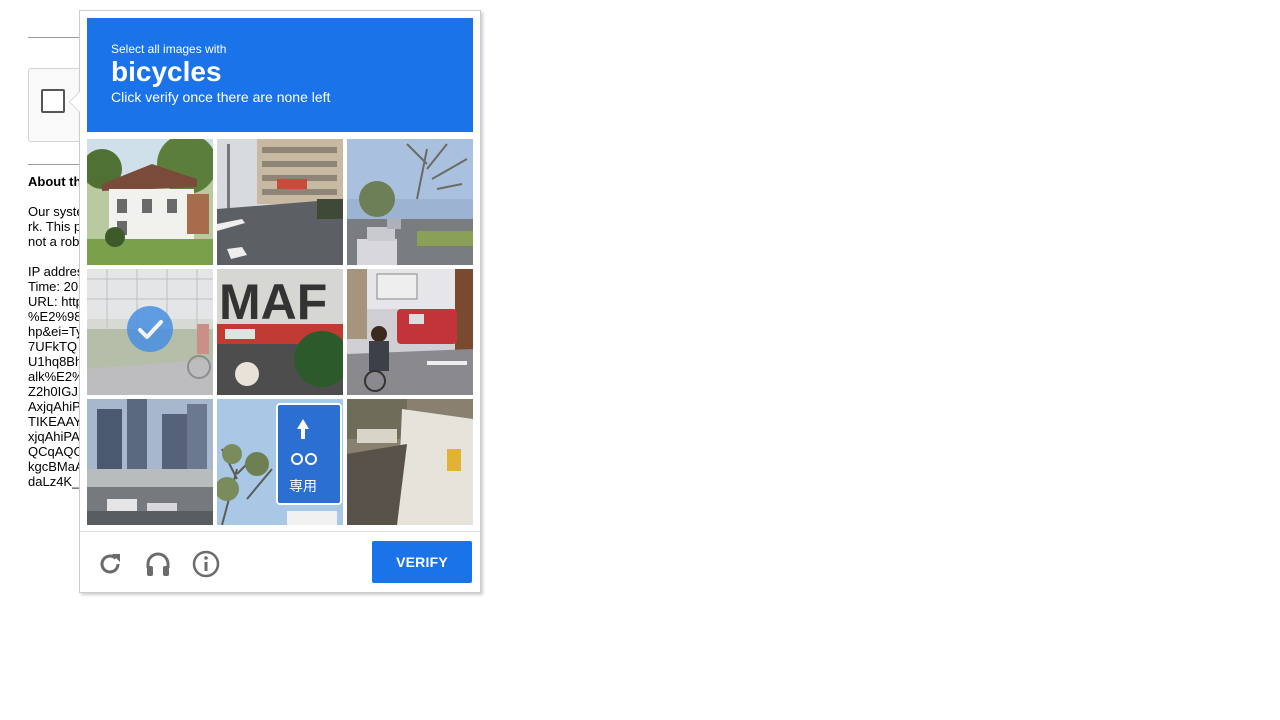  Describe the element at coordinates (53, 101) in the screenshot. I see `recaptcha-checkbox` at that location.